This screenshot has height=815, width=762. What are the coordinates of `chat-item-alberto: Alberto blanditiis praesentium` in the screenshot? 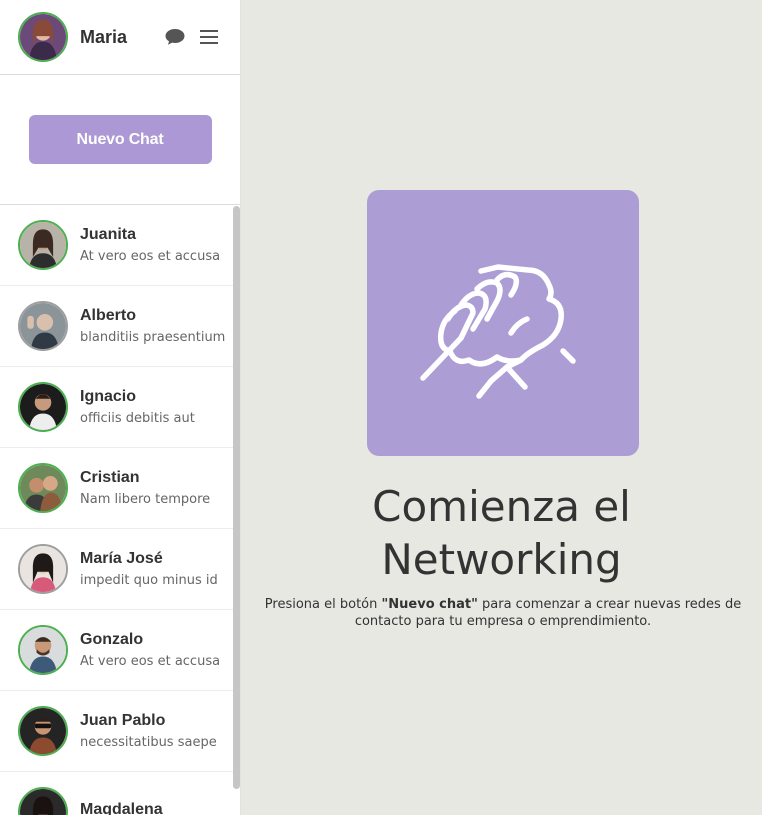 It's located at (116, 326).